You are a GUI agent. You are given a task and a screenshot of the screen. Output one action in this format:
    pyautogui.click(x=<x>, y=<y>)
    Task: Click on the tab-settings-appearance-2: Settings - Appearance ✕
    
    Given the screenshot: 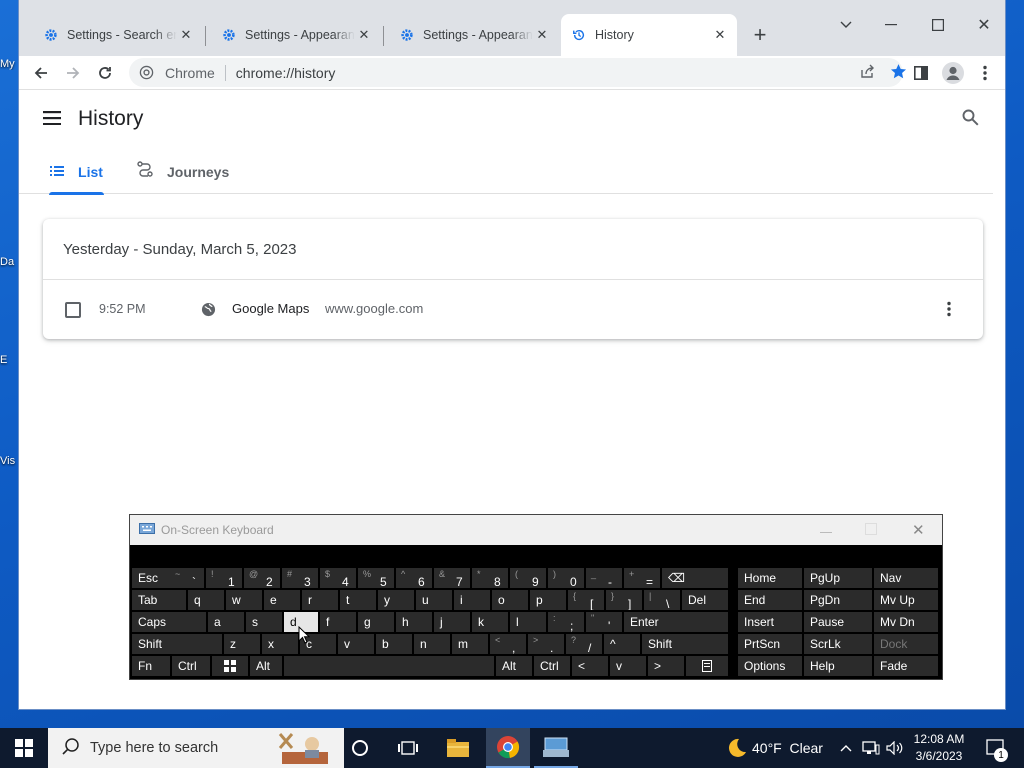 What is the action you would take?
    pyautogui.click(x=474, y=35)
    